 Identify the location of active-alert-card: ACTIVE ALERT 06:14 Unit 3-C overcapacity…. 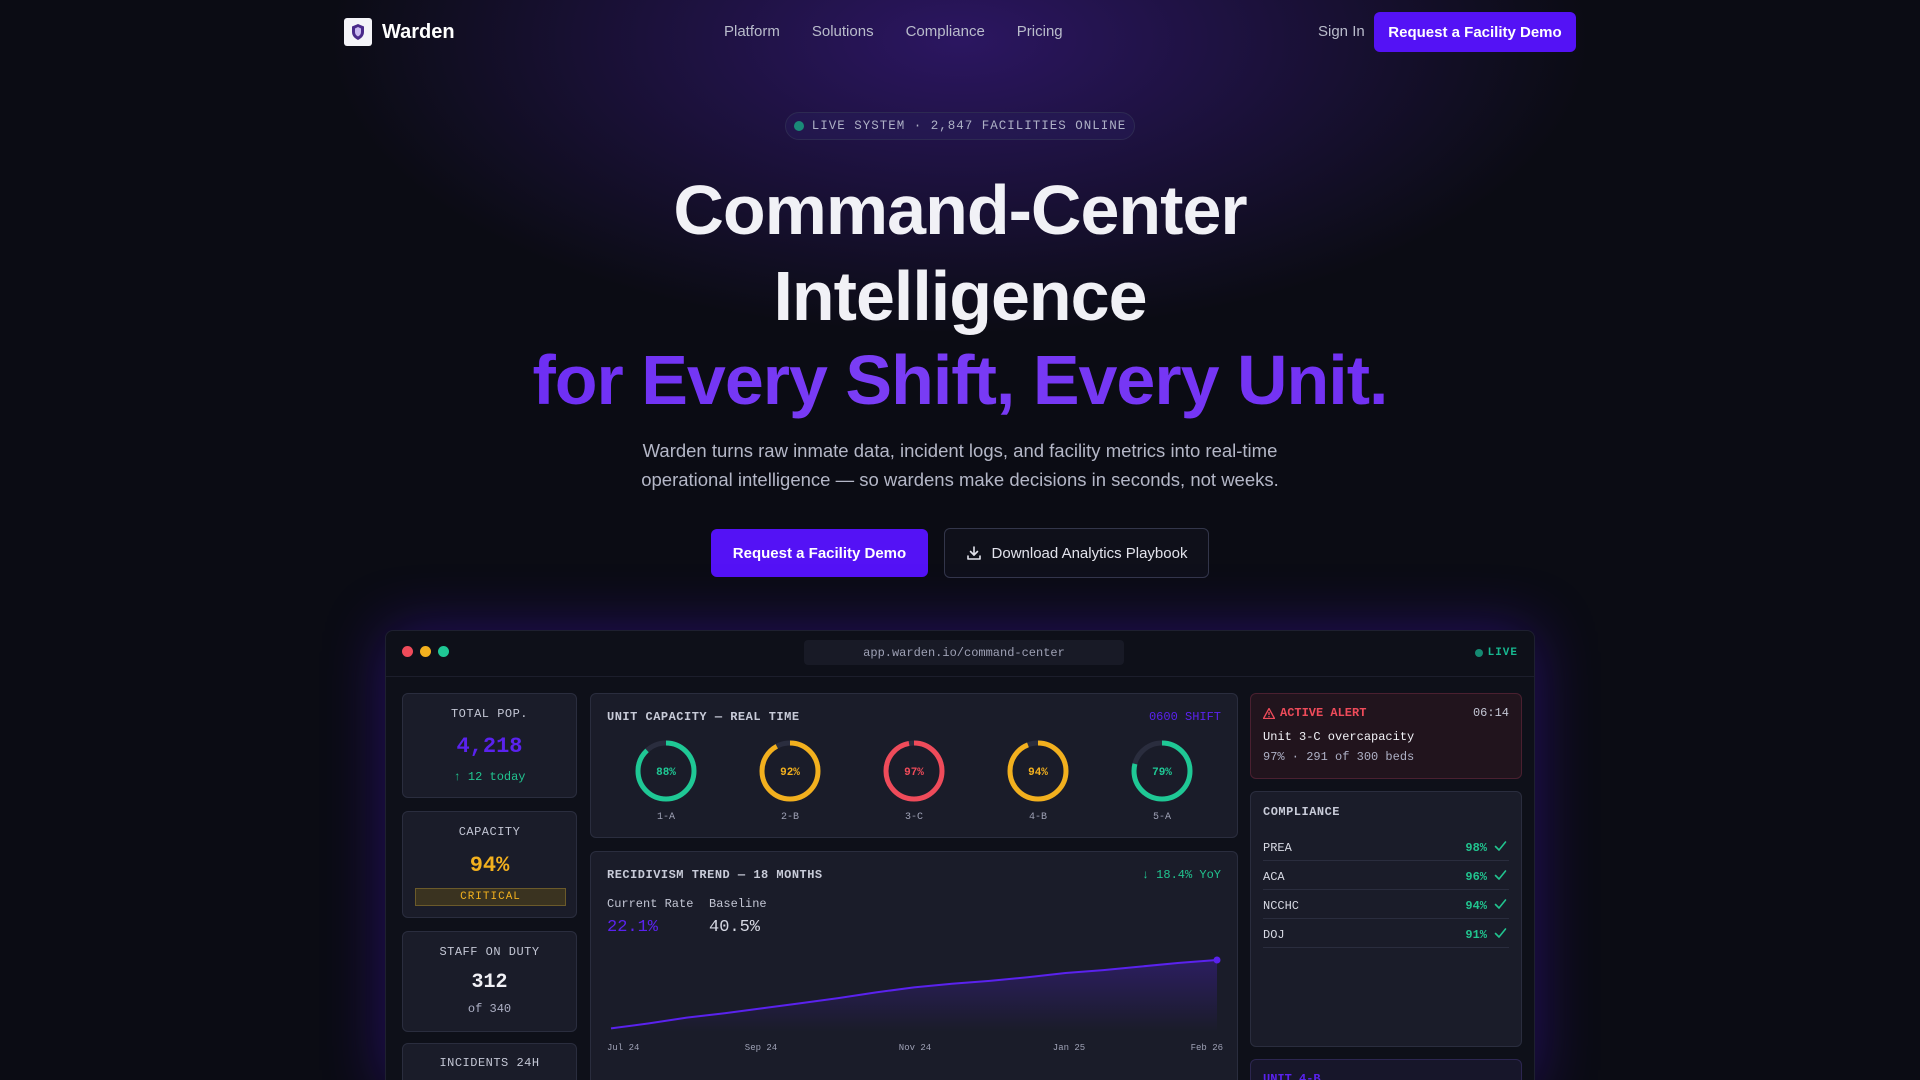
(1386, 736).